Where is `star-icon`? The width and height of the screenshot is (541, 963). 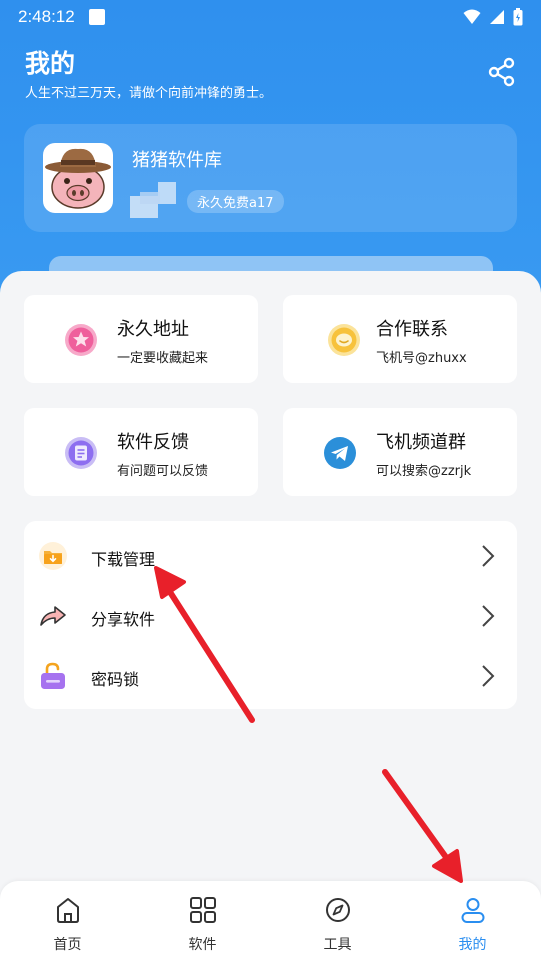 star-icon is located at coordinates (81, 340).